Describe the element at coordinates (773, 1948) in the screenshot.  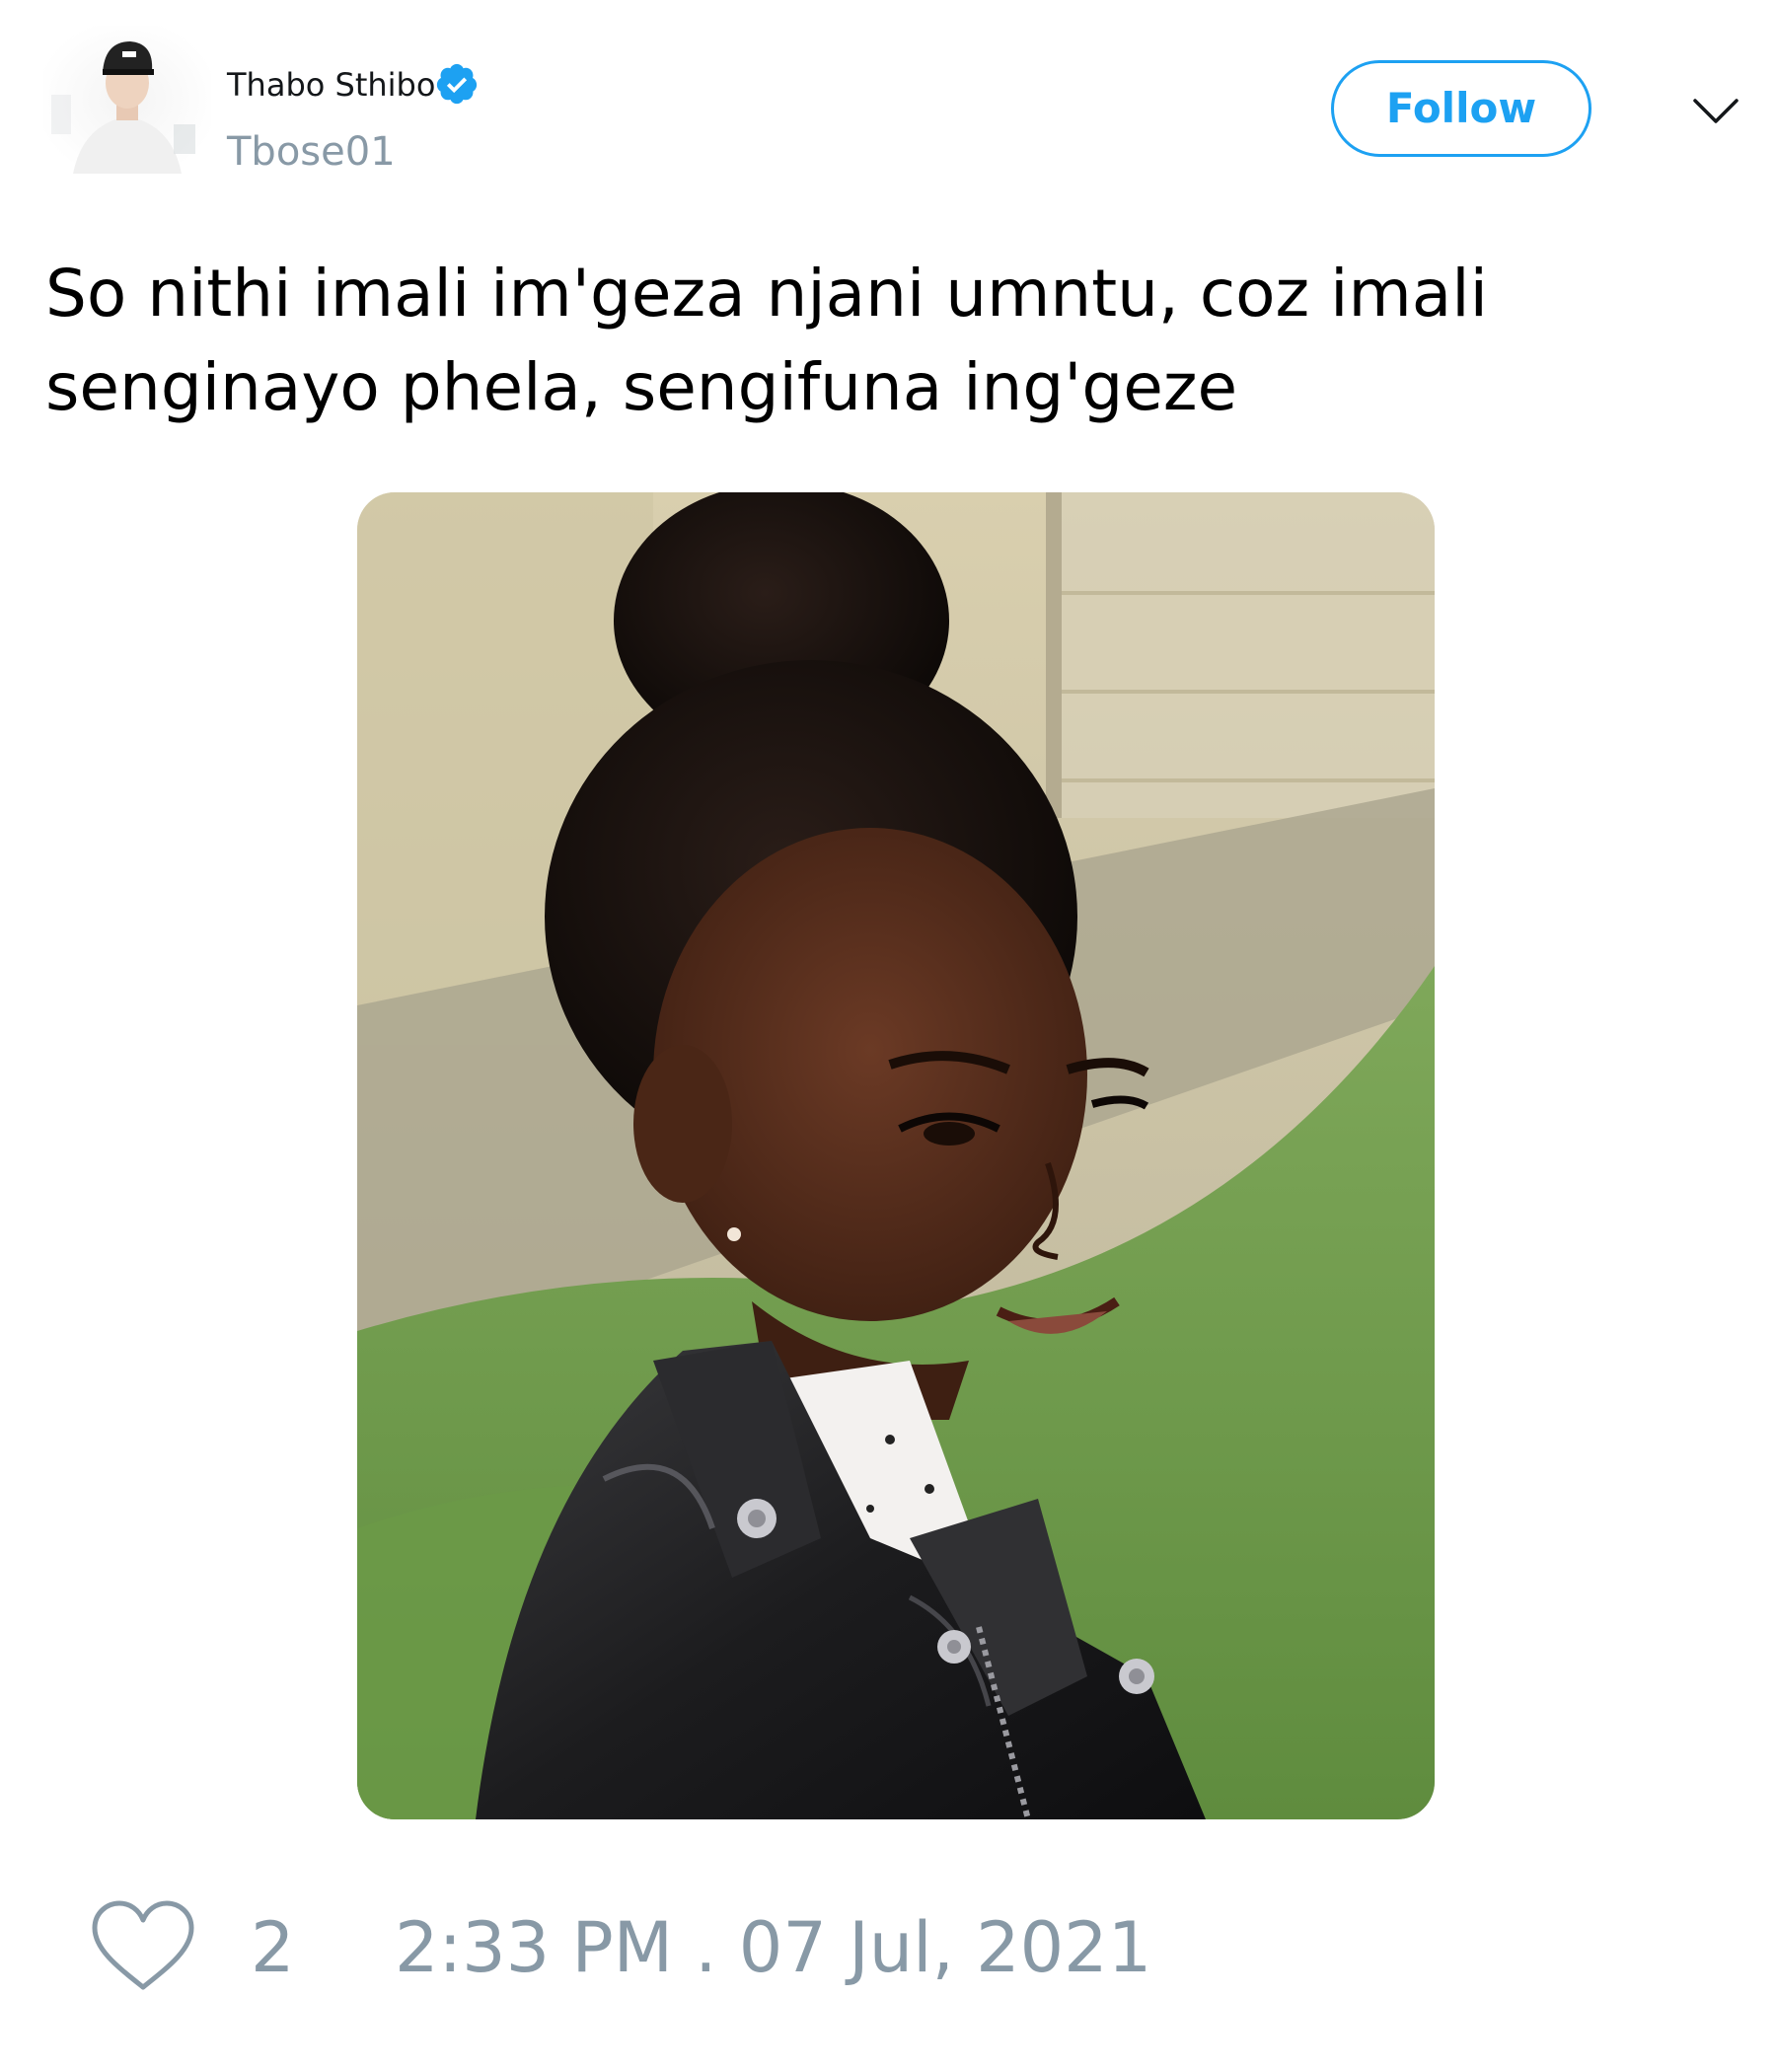
I see `tweet-timestamp: 2:33 PM . 07 Jul, 2021` at that location.